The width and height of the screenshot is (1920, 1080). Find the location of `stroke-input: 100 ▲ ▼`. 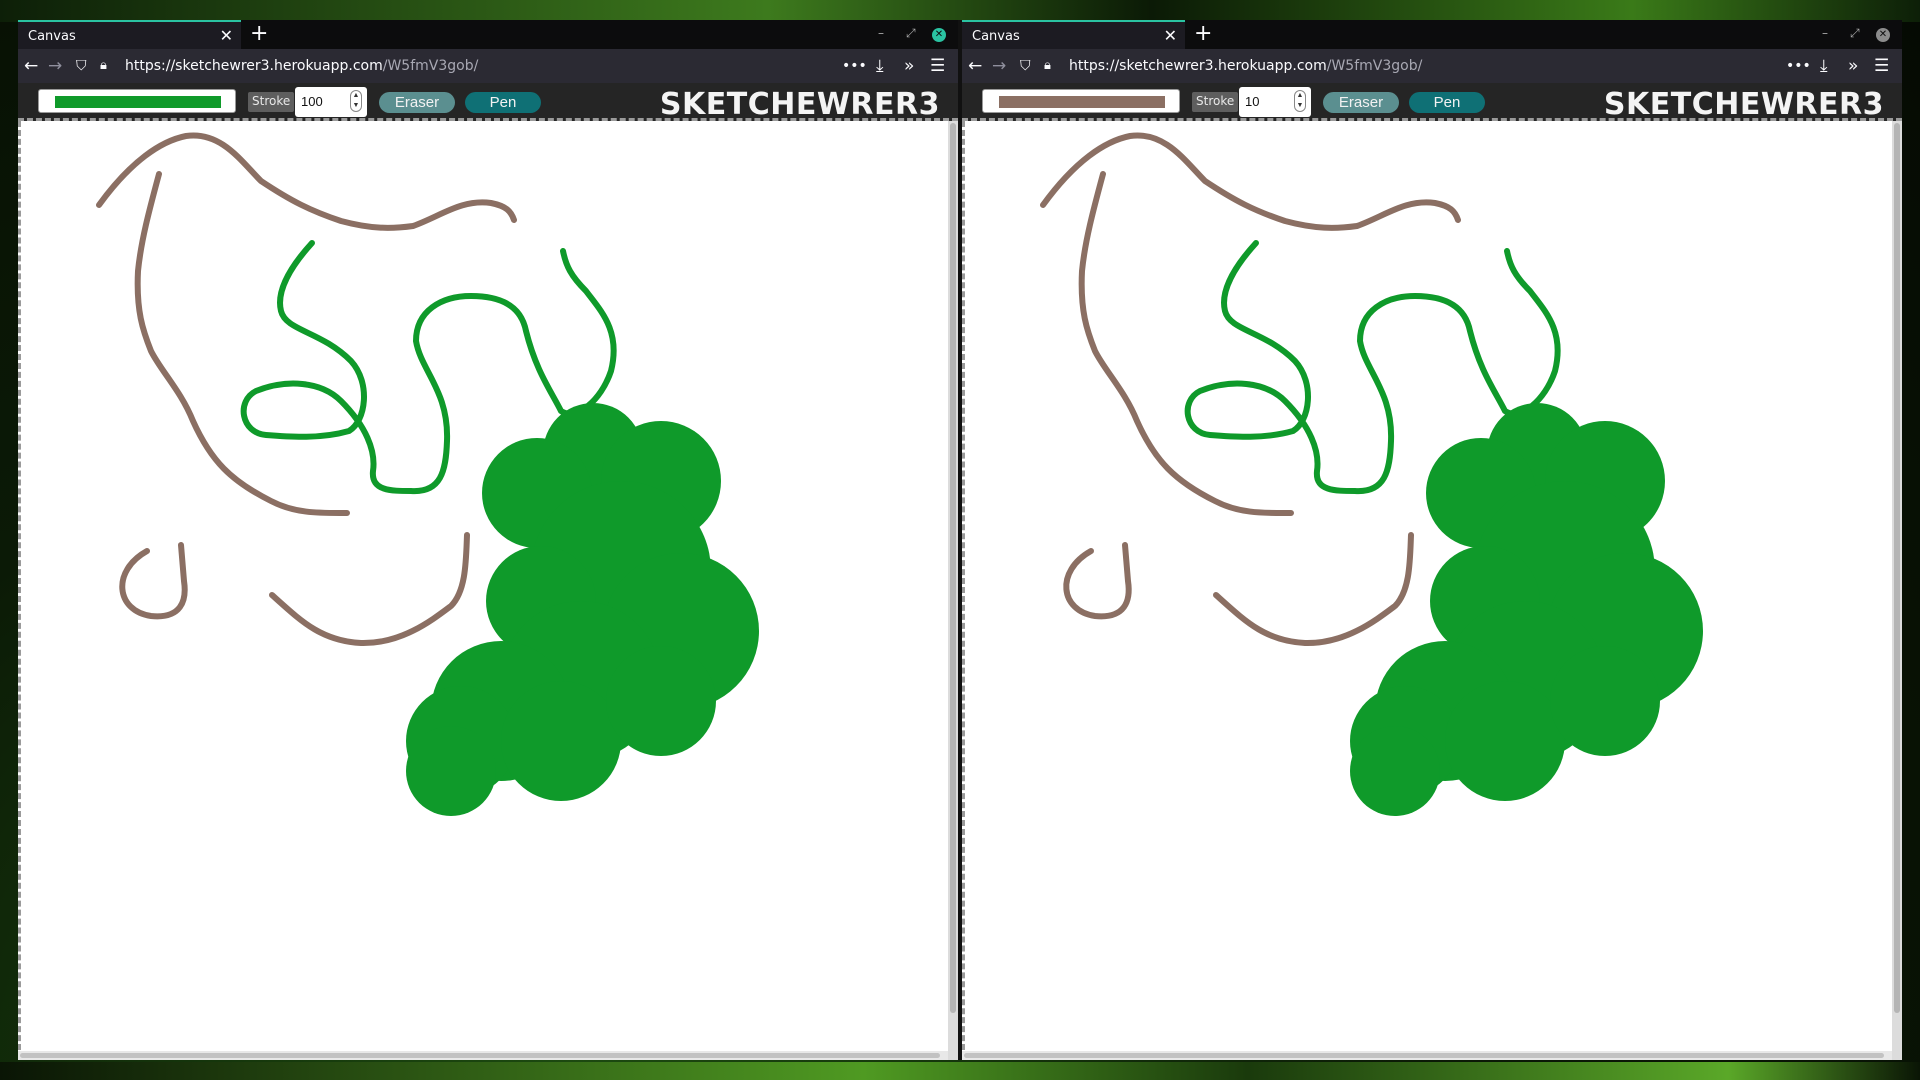

stroke-input: 100 ▲ ▼ is located at coordinates (331, 102).